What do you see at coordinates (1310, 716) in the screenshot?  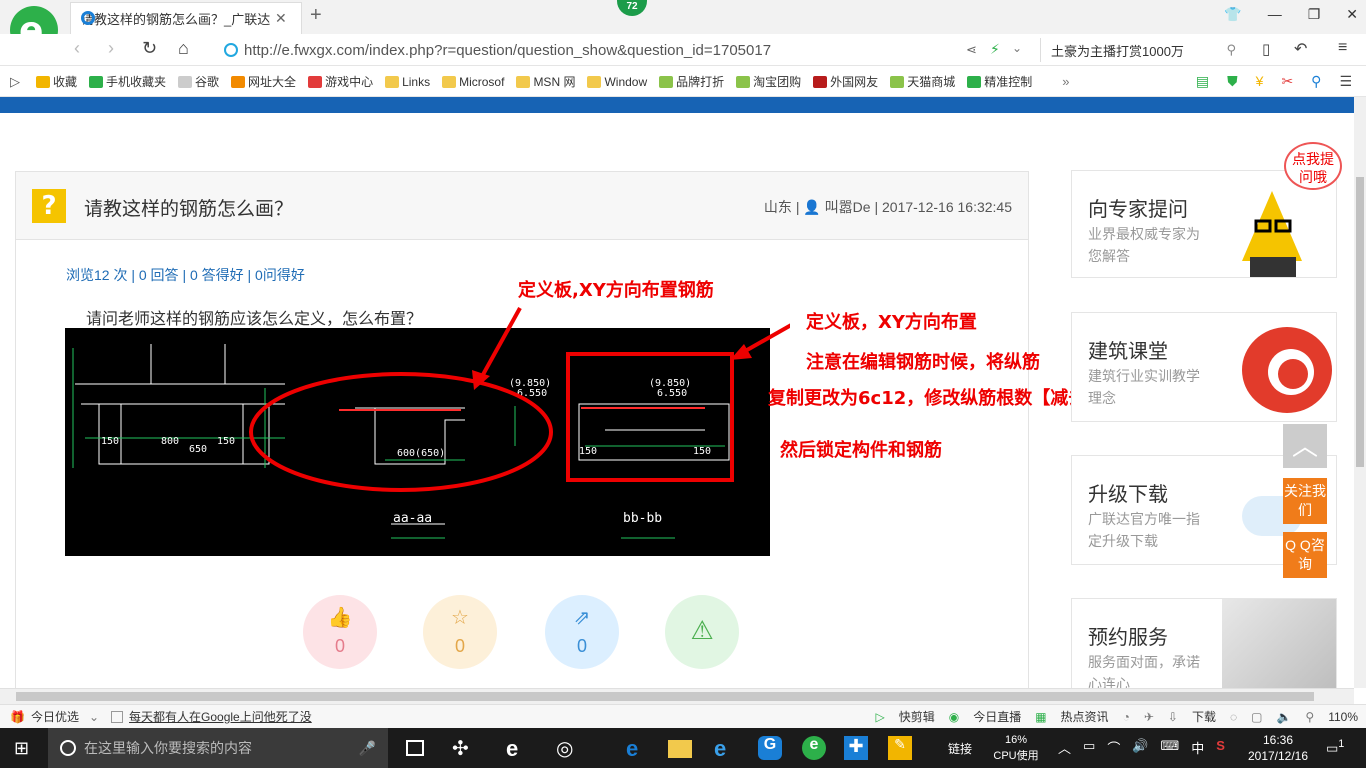 I see `zoom-icon: ⚲` at bounding box center [1310, 716].